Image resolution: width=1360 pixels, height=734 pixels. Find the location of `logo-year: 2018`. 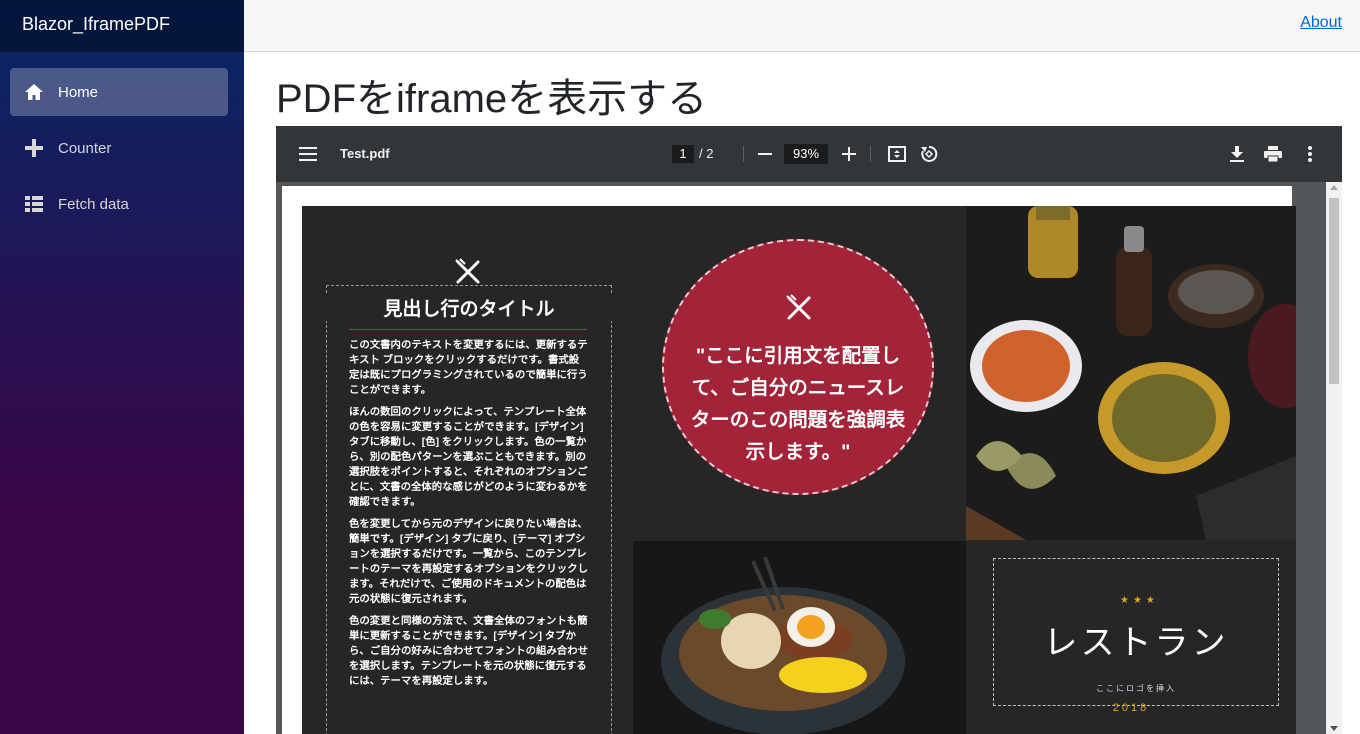

logo-year: 2018 is located at coordinates (1131, 708).